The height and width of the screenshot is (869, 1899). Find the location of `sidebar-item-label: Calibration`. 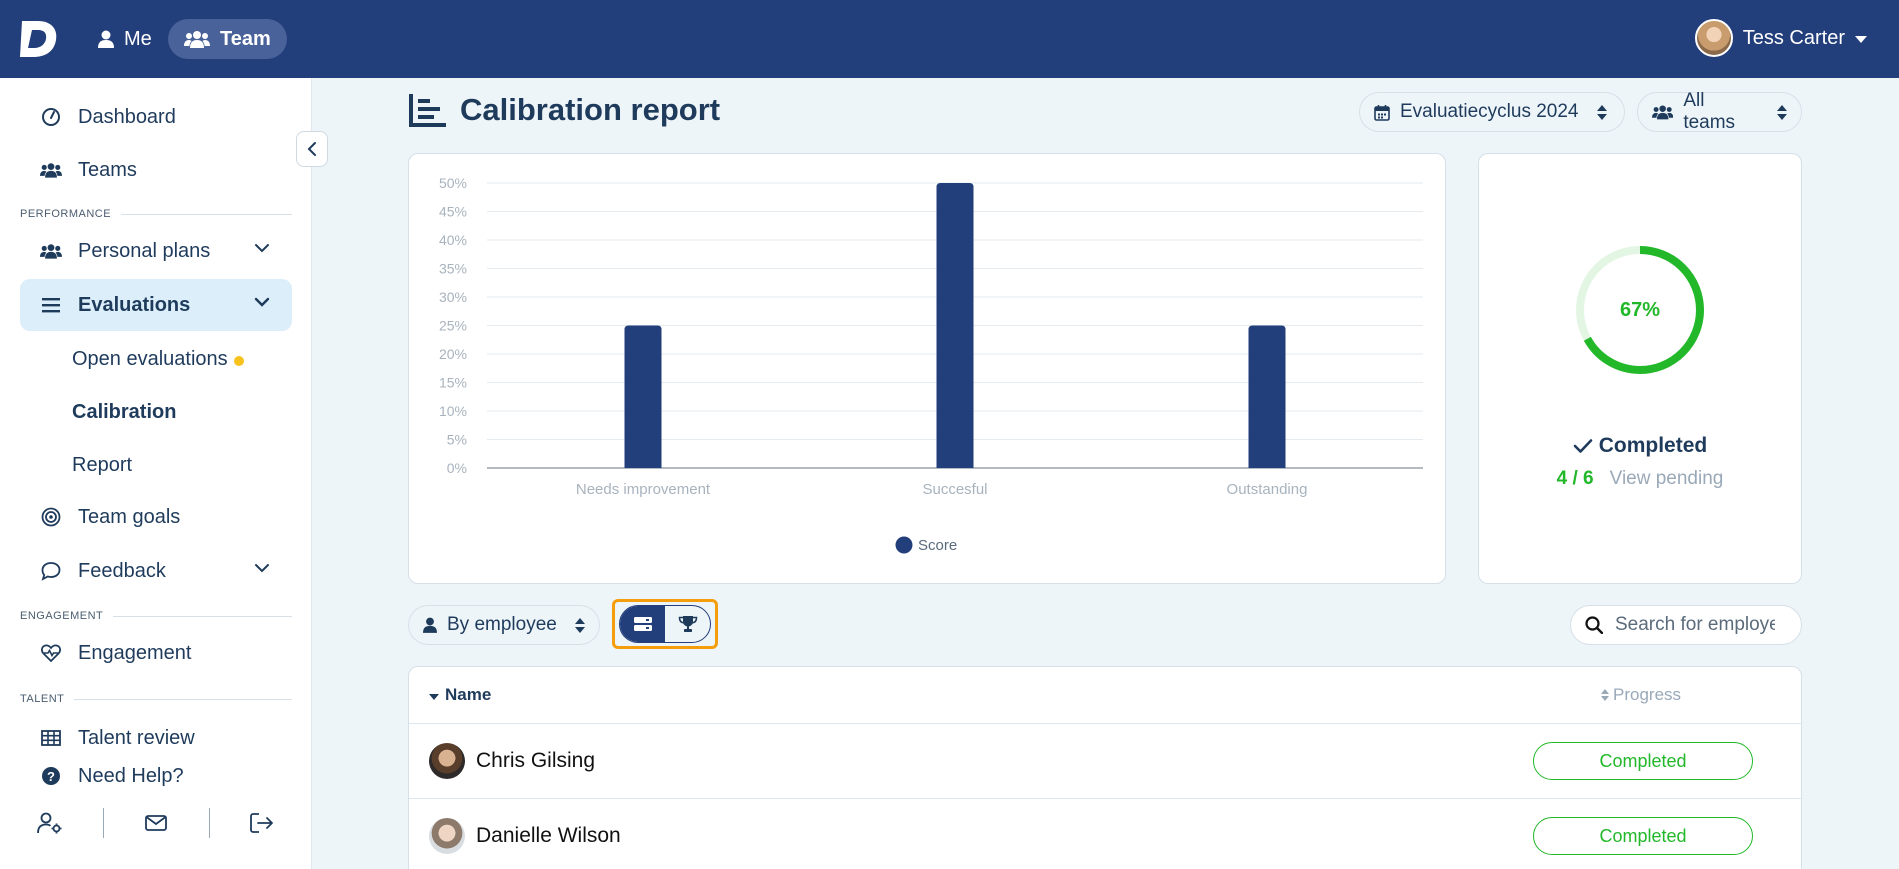

sidebar-item-label: Calibration is located at coordinates (124, 411).